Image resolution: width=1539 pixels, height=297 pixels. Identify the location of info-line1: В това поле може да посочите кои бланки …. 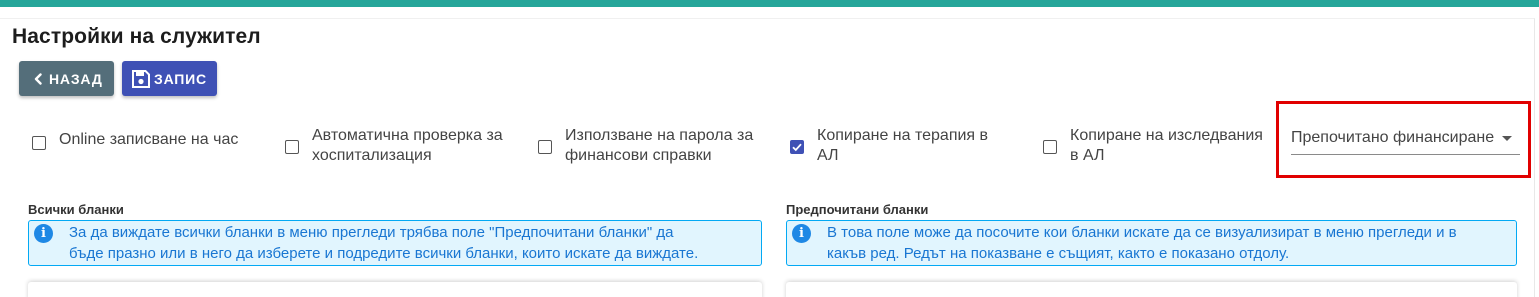
(1142, 232).